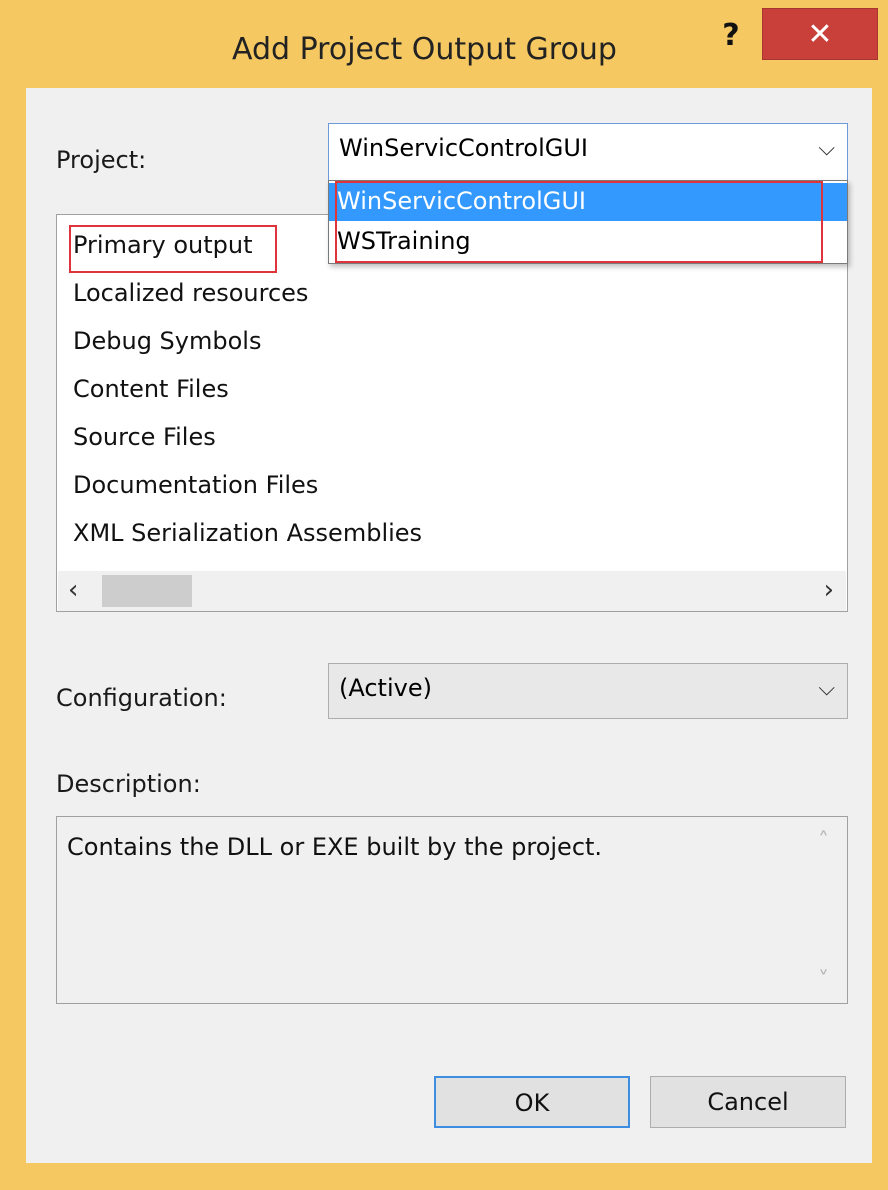 This screenshot has height=1190, width=888. I want to click on project-dropdown-list: WinServicControlGUI WSTraining, so click(588, 222).